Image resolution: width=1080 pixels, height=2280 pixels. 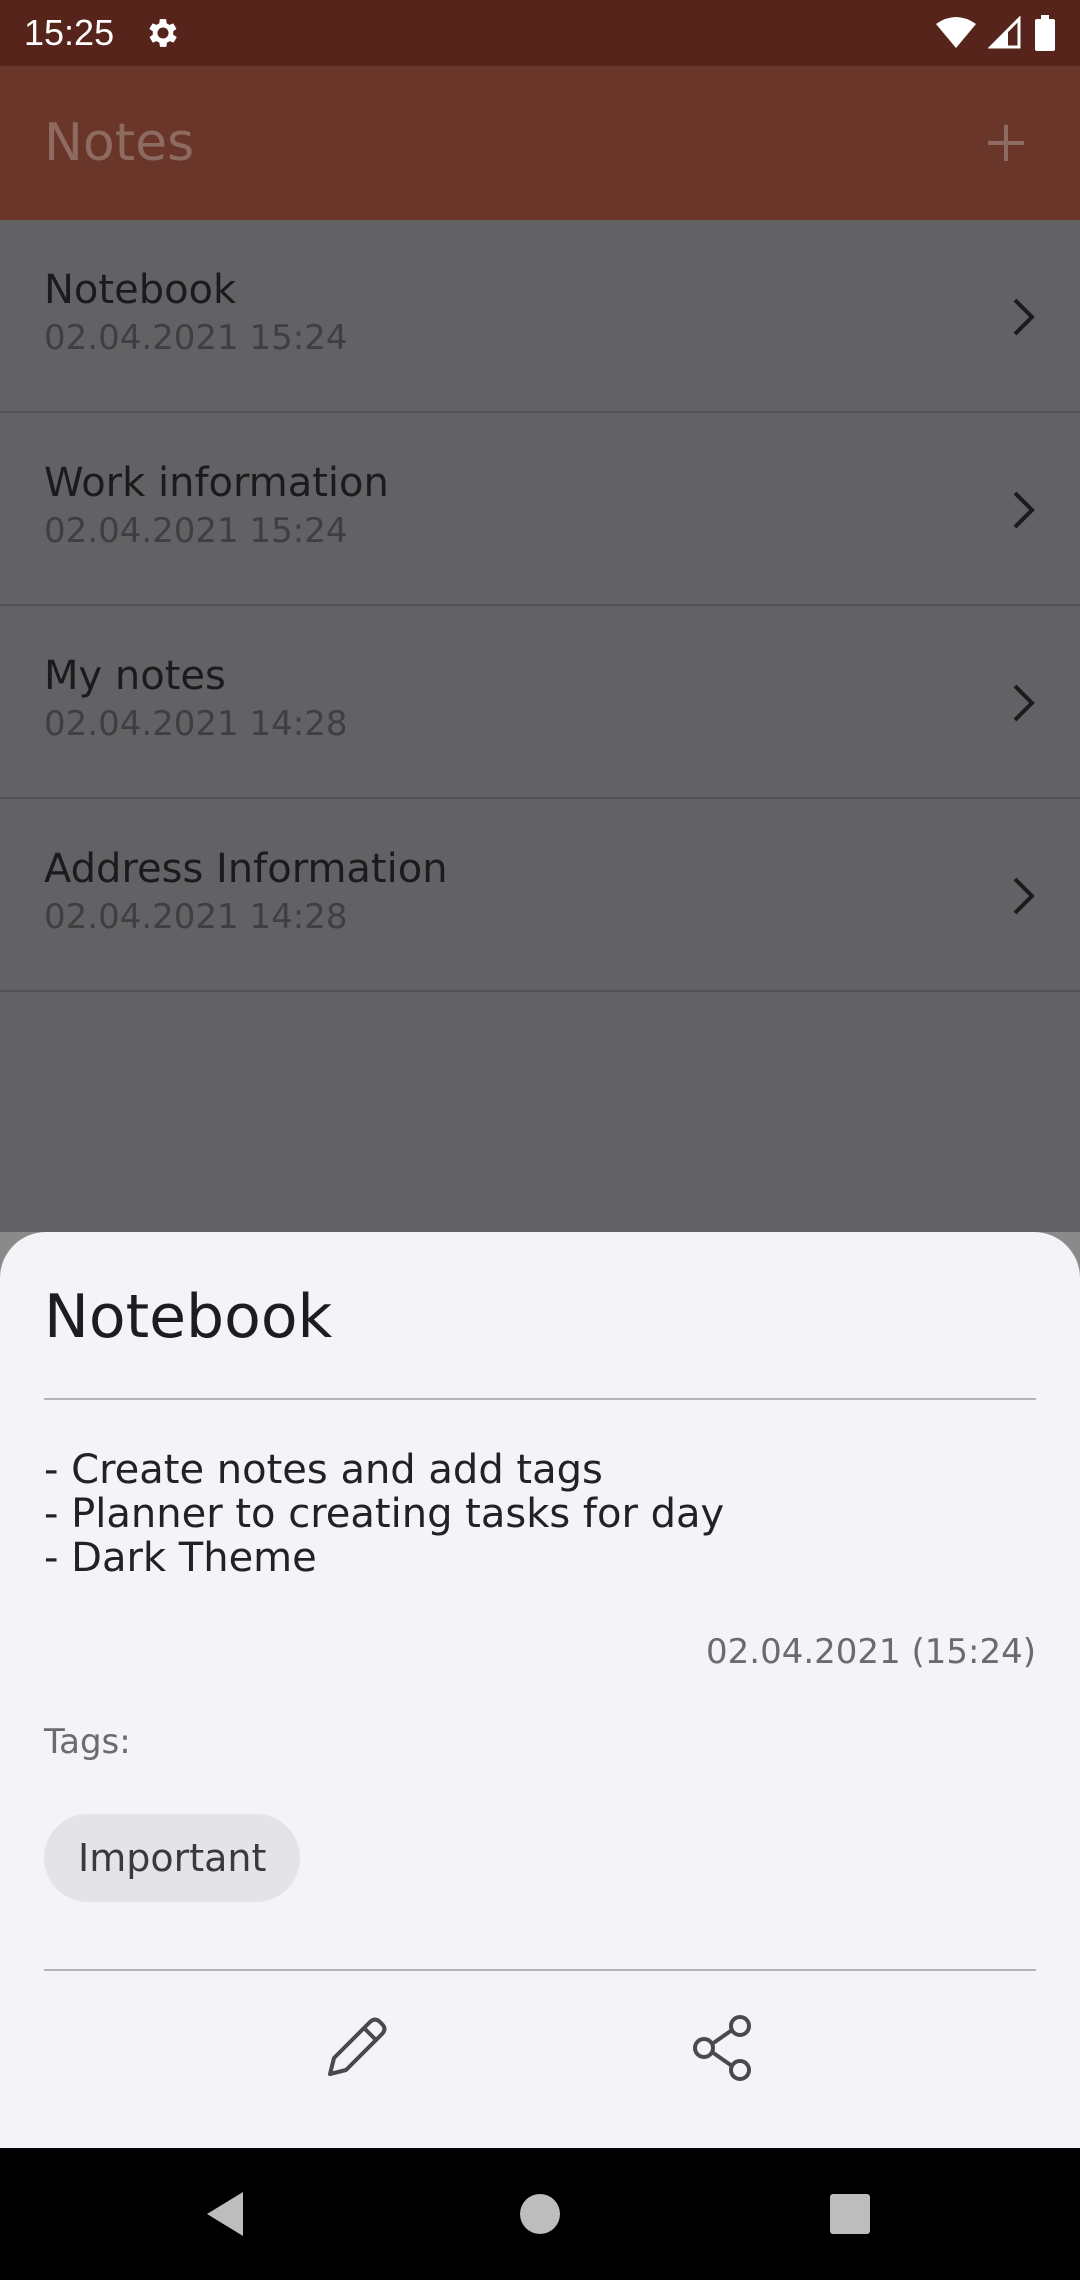 I want to click on share-icon, so click(x=722, y=2048).